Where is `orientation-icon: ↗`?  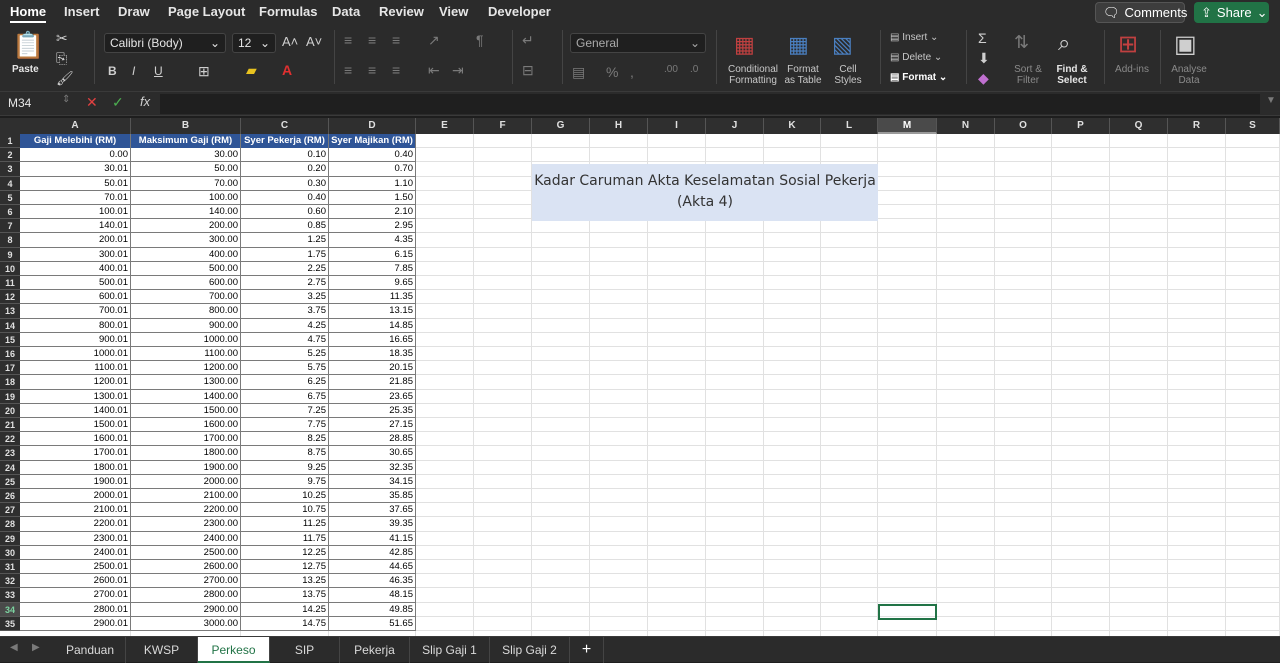 orientation-icon: ↗ is located at coordinates (434, 40).